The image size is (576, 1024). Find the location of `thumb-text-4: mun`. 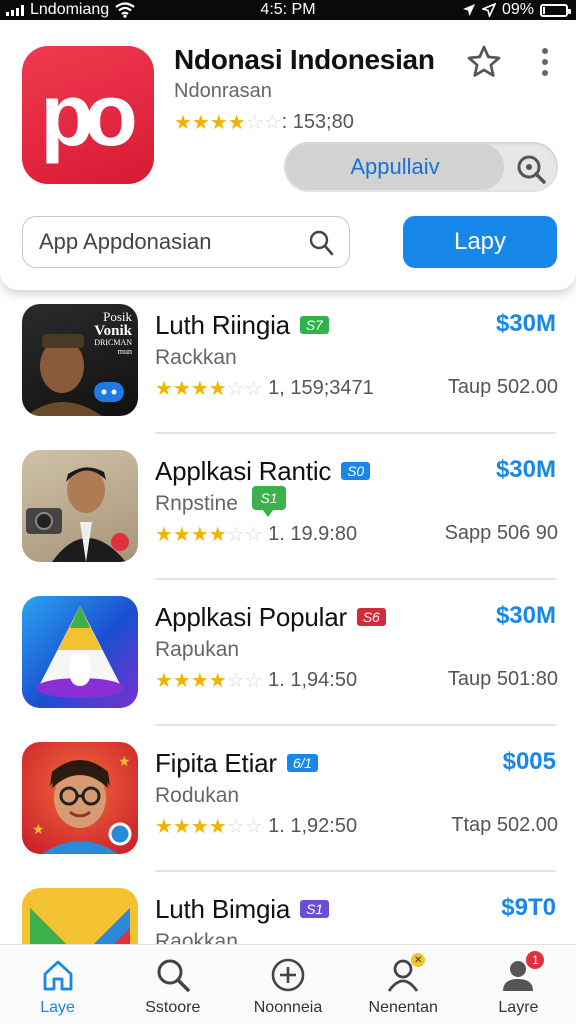

thumb-text-4: mun is located at coordinates (124, 351).